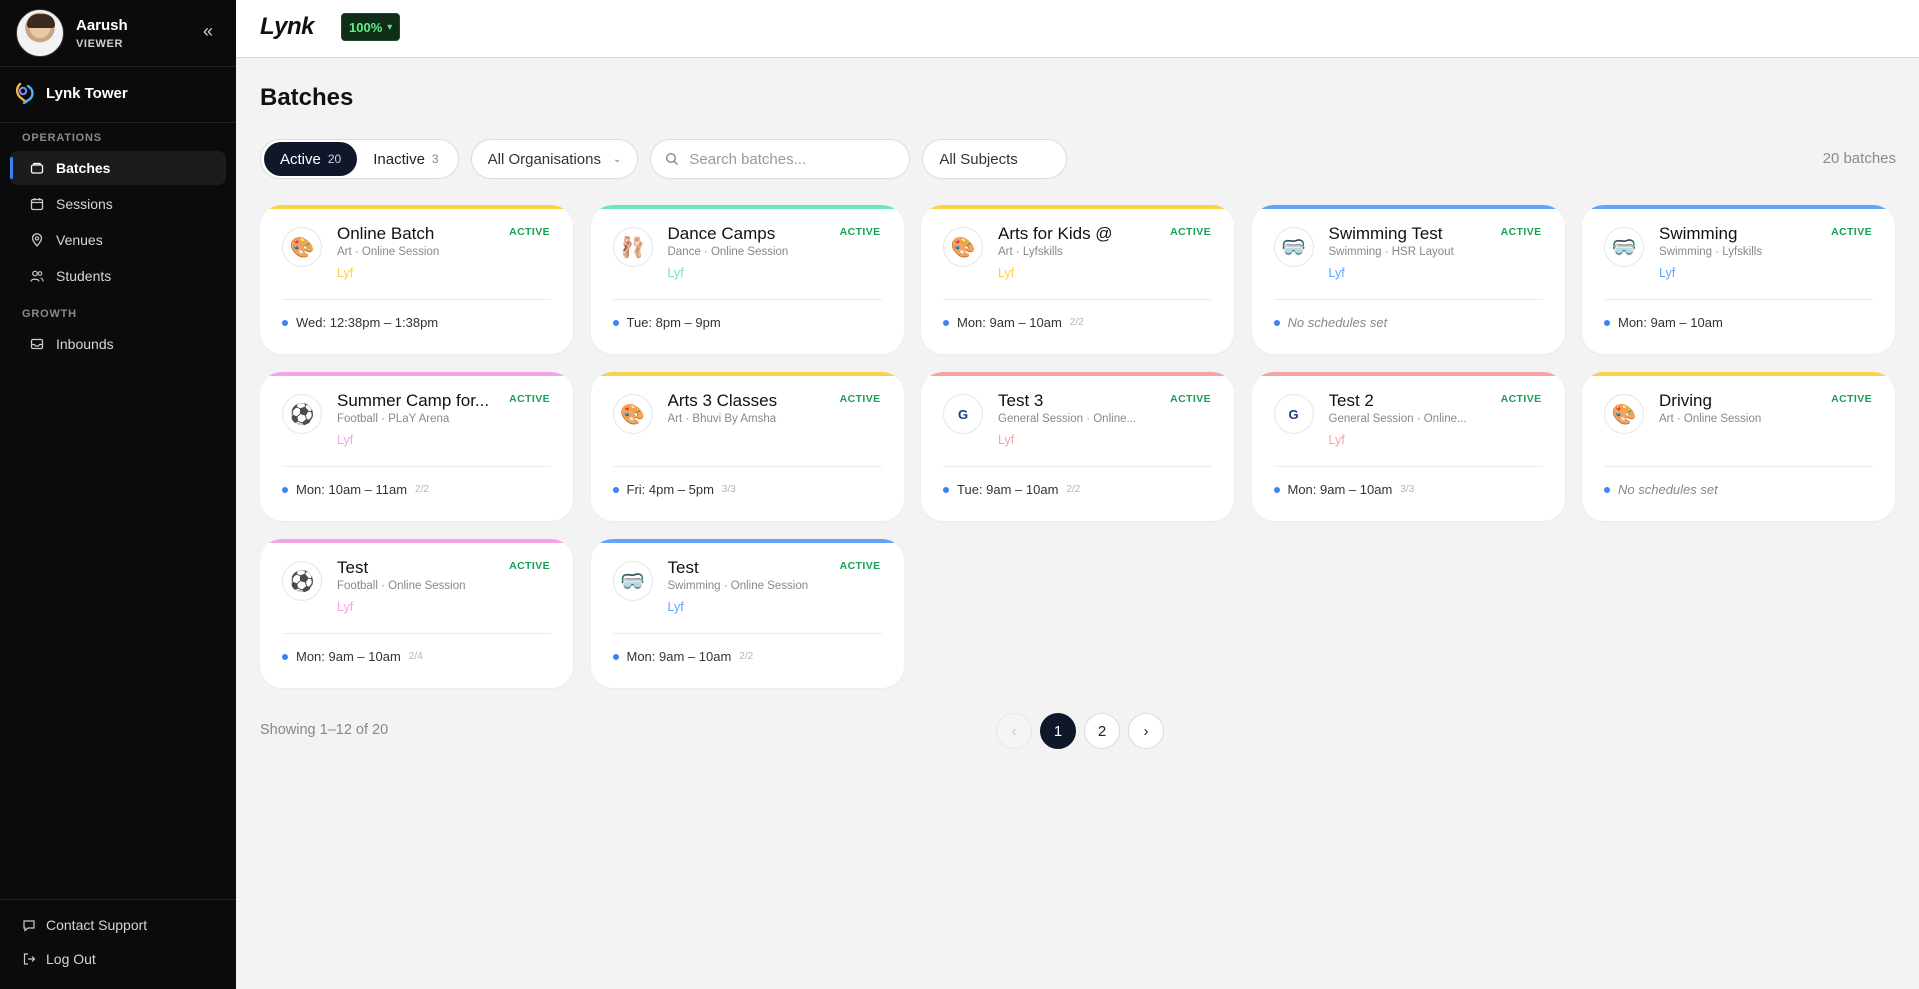 This screenshot has height=989, width=1919. Describe the element at coordinates (302, 581) in the screenshot. I see `football-icon: ⚽` at that location.